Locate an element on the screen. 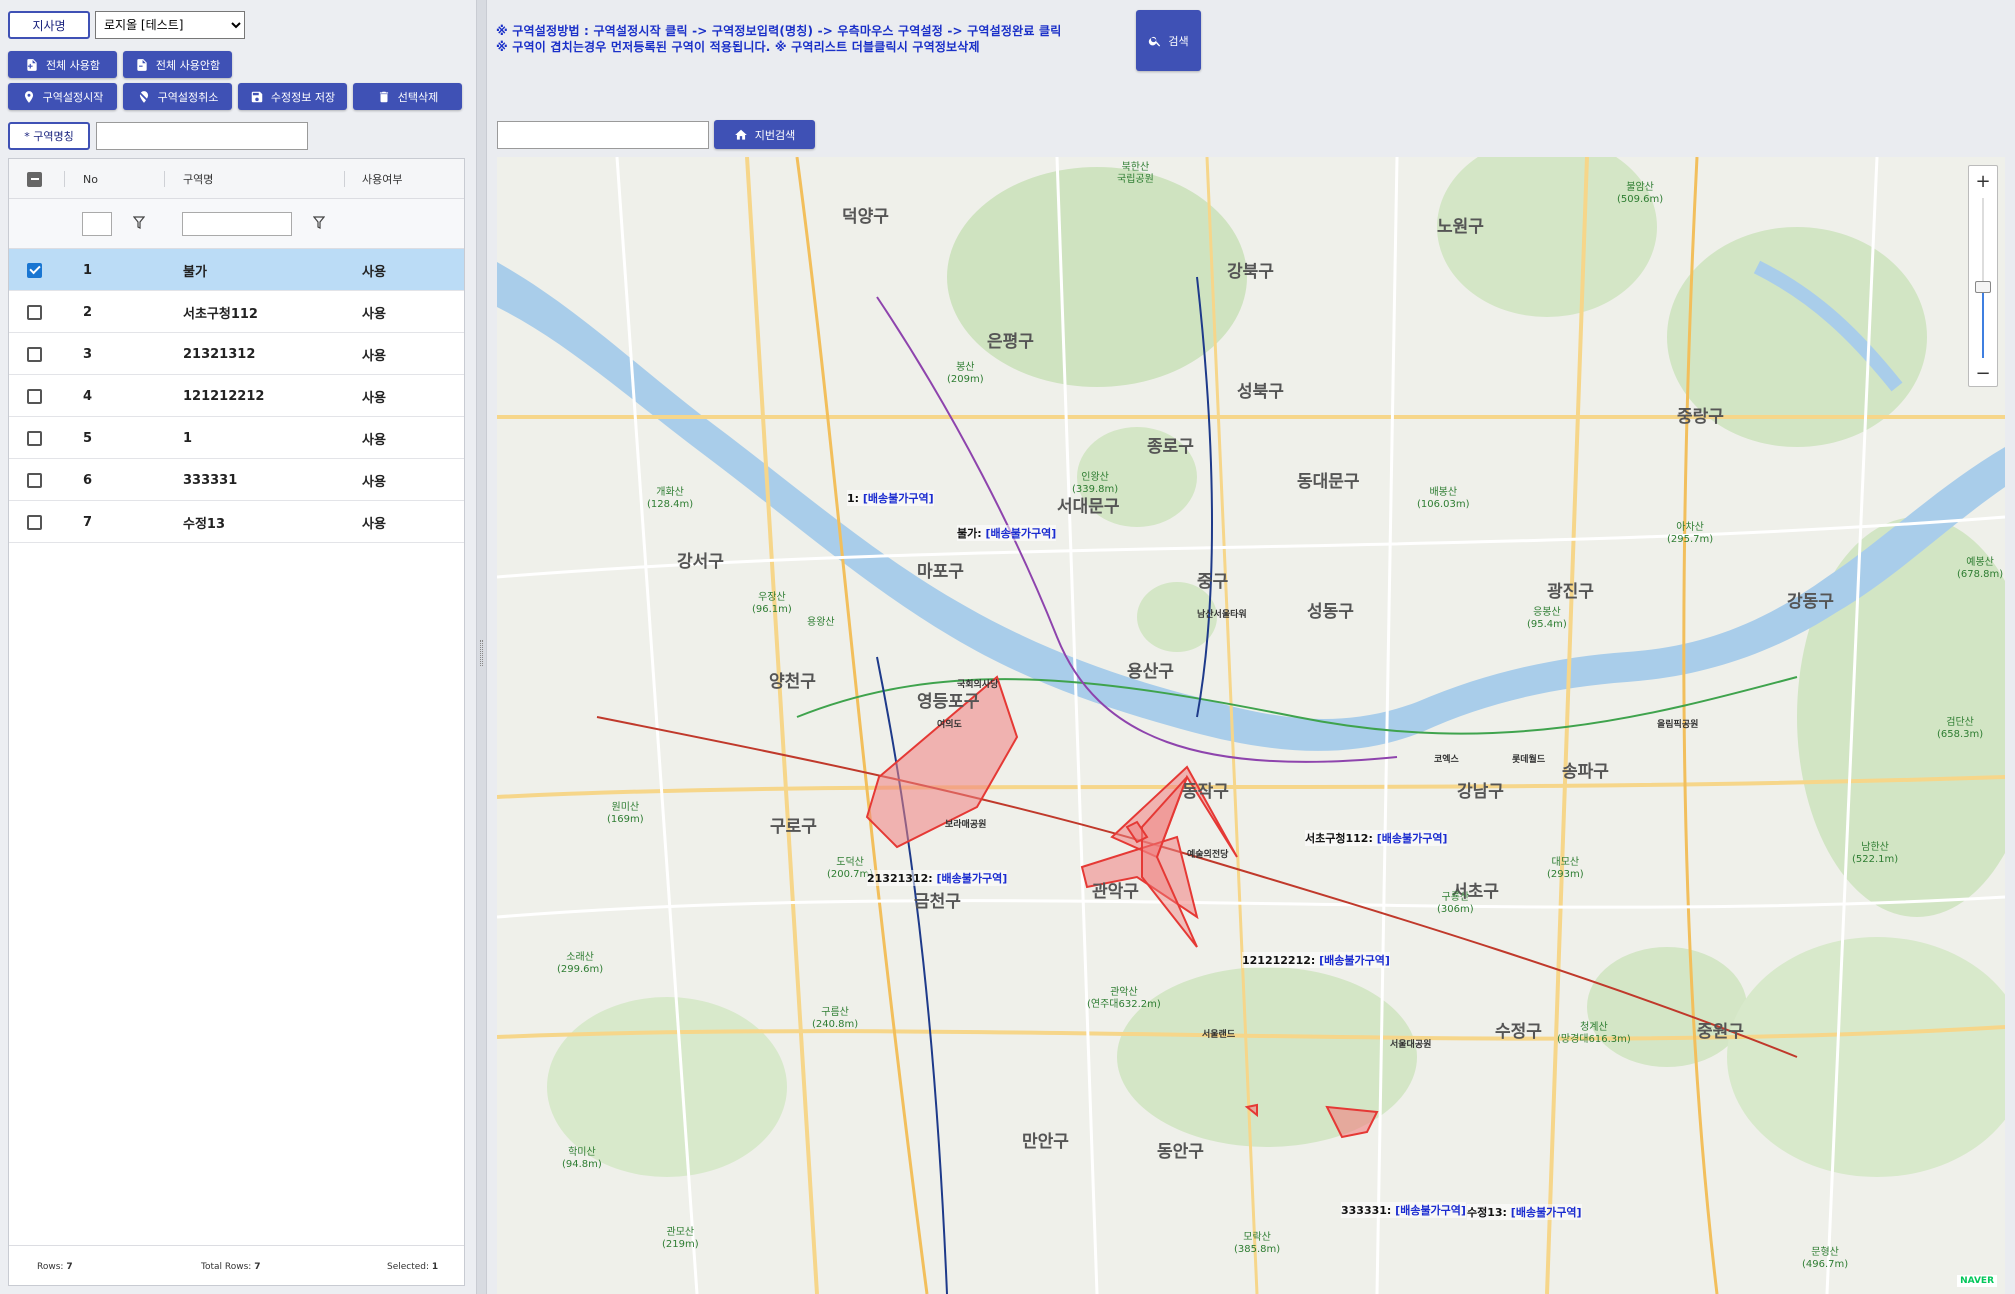 The height and width of the screenshot is (1294, 2015). mountain-poi: 응봉산 (95.4m) is located at coordinates (1547, 618).